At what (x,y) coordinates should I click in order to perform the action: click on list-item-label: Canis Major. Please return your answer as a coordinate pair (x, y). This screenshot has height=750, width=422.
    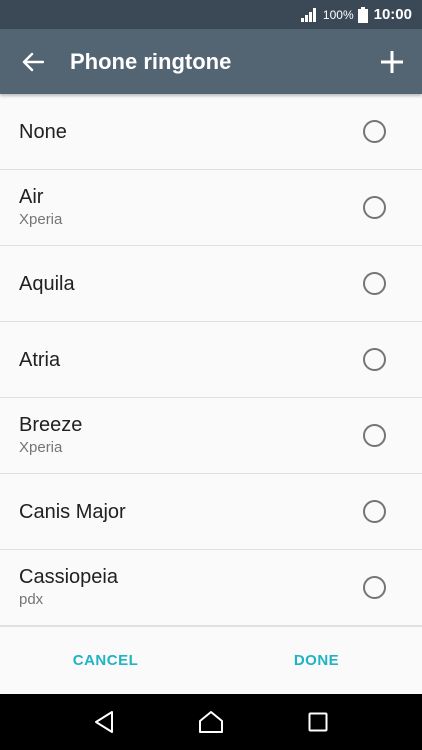
    Looking at the image, I should click on (72, 511).